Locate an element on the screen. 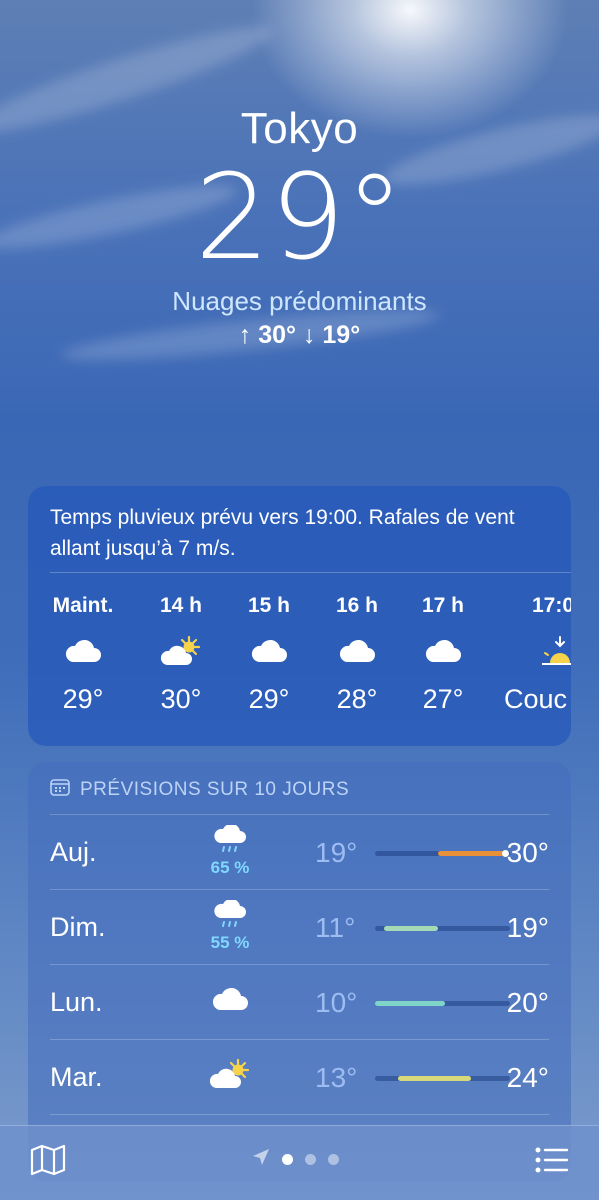 Image resolution: width=599 pixels, height=1200 pixels. hour-label: 17:0 is located at coordinates (551, 605).